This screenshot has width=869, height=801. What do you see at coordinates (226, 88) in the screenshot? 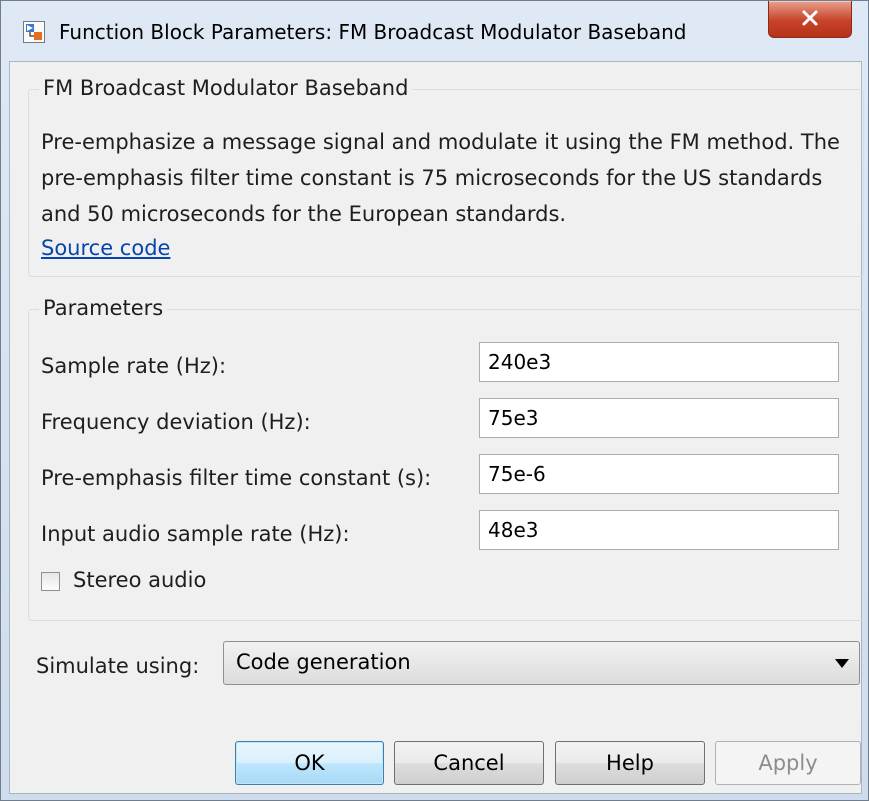
I see `description-group-title: FM Broadcast Modulator Baseband` at bounding box center [226, 88].